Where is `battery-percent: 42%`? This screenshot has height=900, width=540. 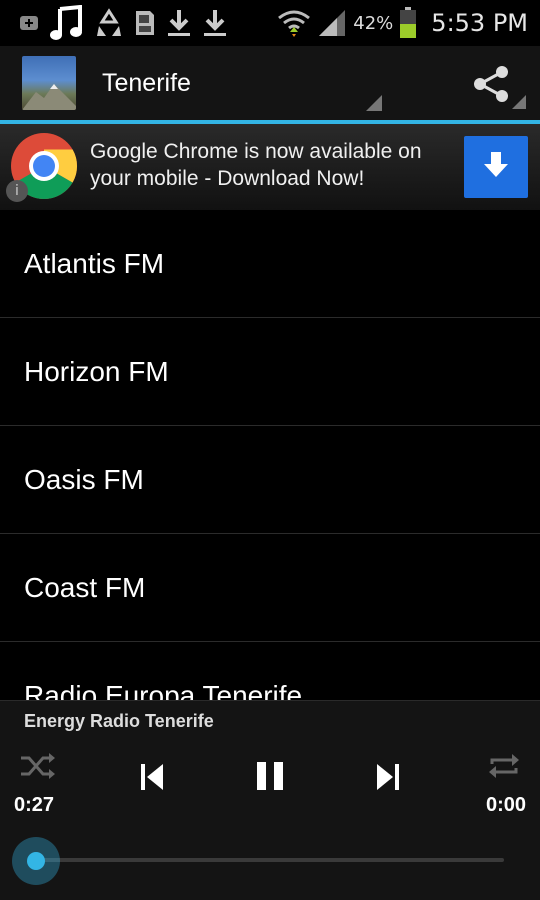
battery-percent: 42% is located at coordinates (373, 23).